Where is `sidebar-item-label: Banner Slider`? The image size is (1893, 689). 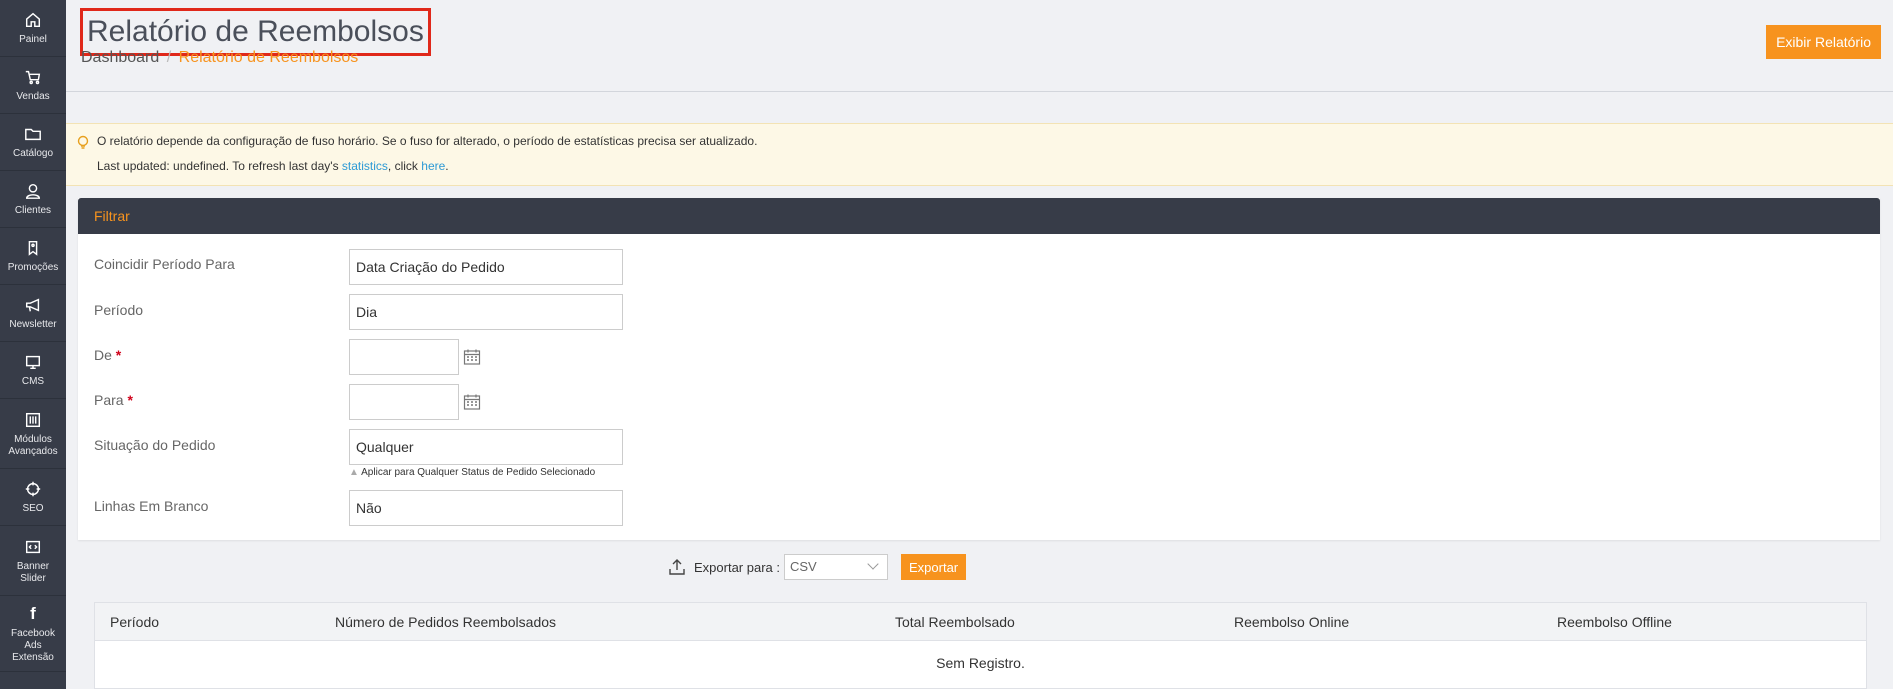 sidebar-item-label: Banner Slider is located at coordinates (33, 572).